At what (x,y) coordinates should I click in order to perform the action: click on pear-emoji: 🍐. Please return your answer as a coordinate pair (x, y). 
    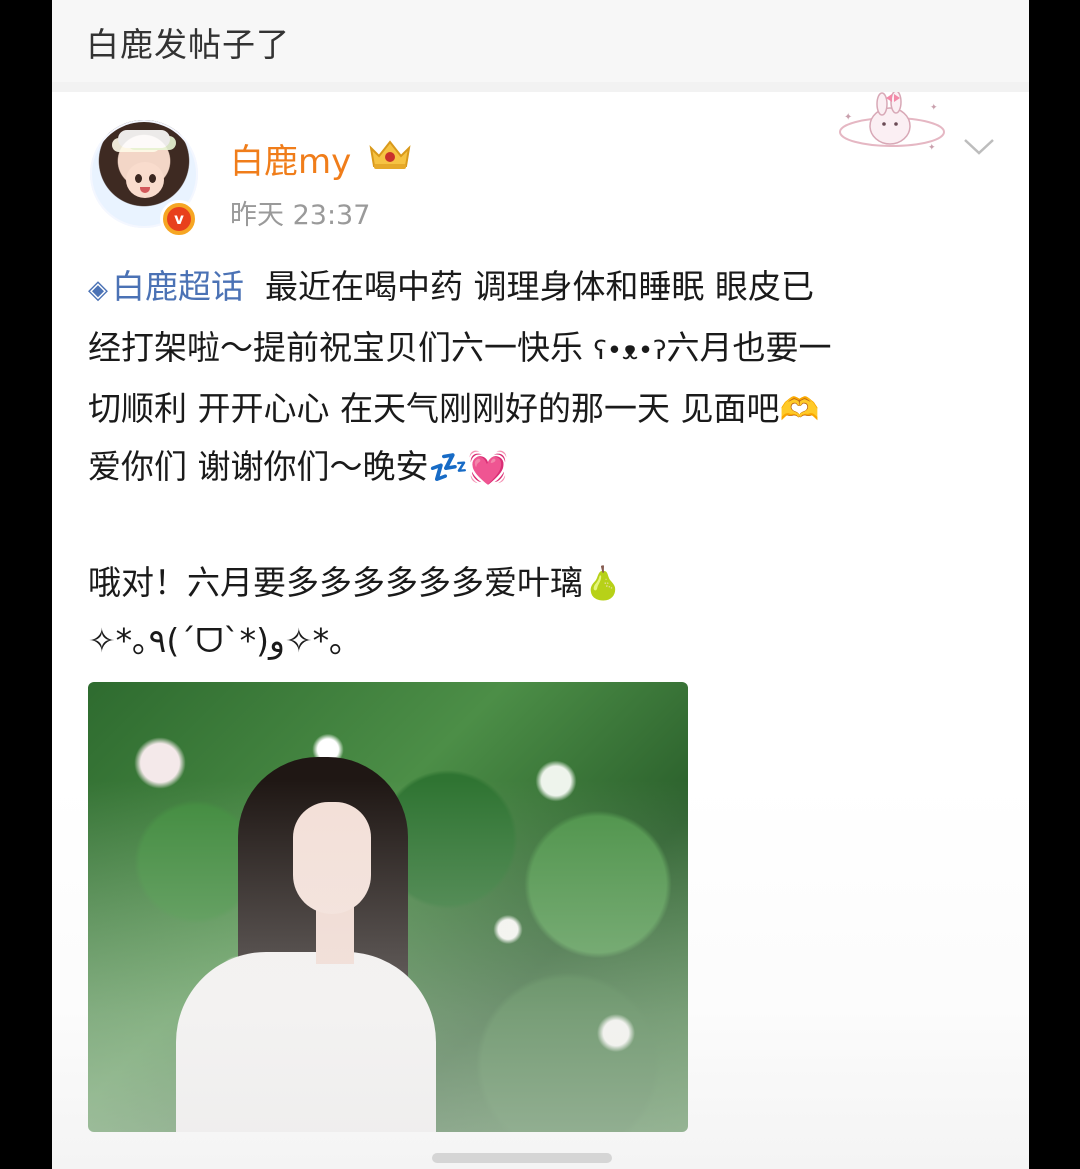
    Looking at the image, I should click on (603, 583).